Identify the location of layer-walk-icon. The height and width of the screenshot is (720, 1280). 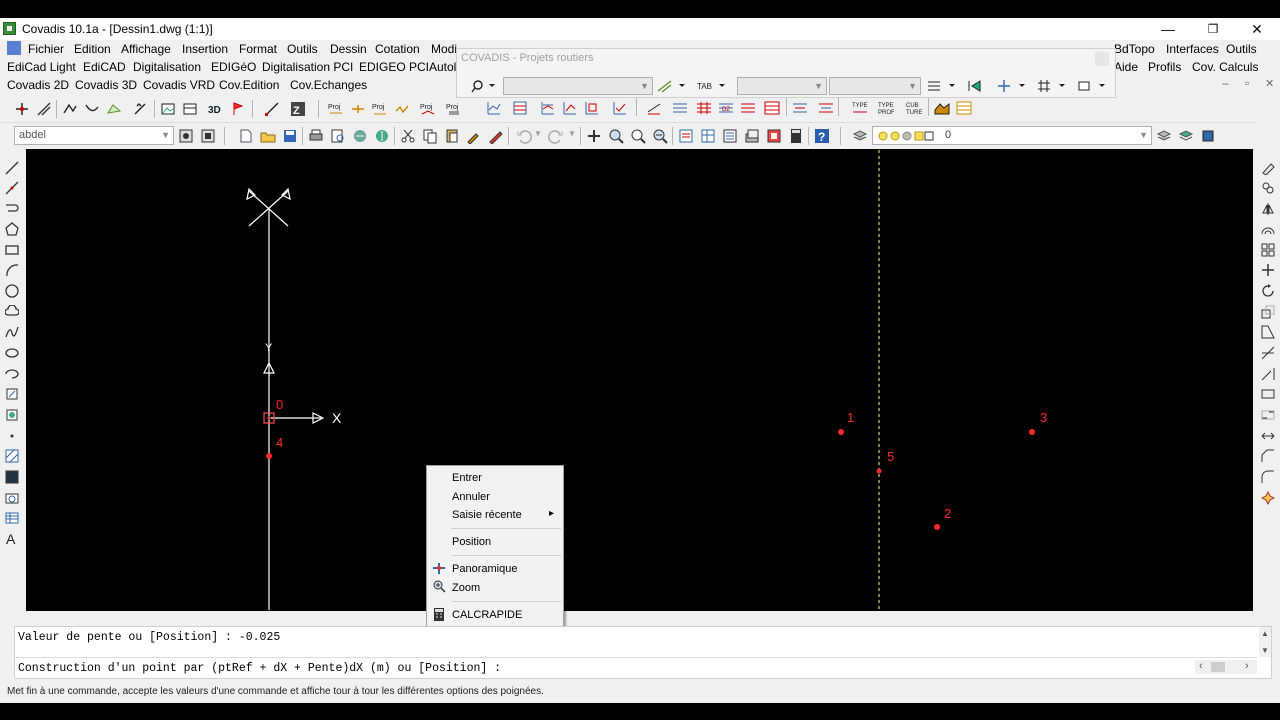
(1208, 136).